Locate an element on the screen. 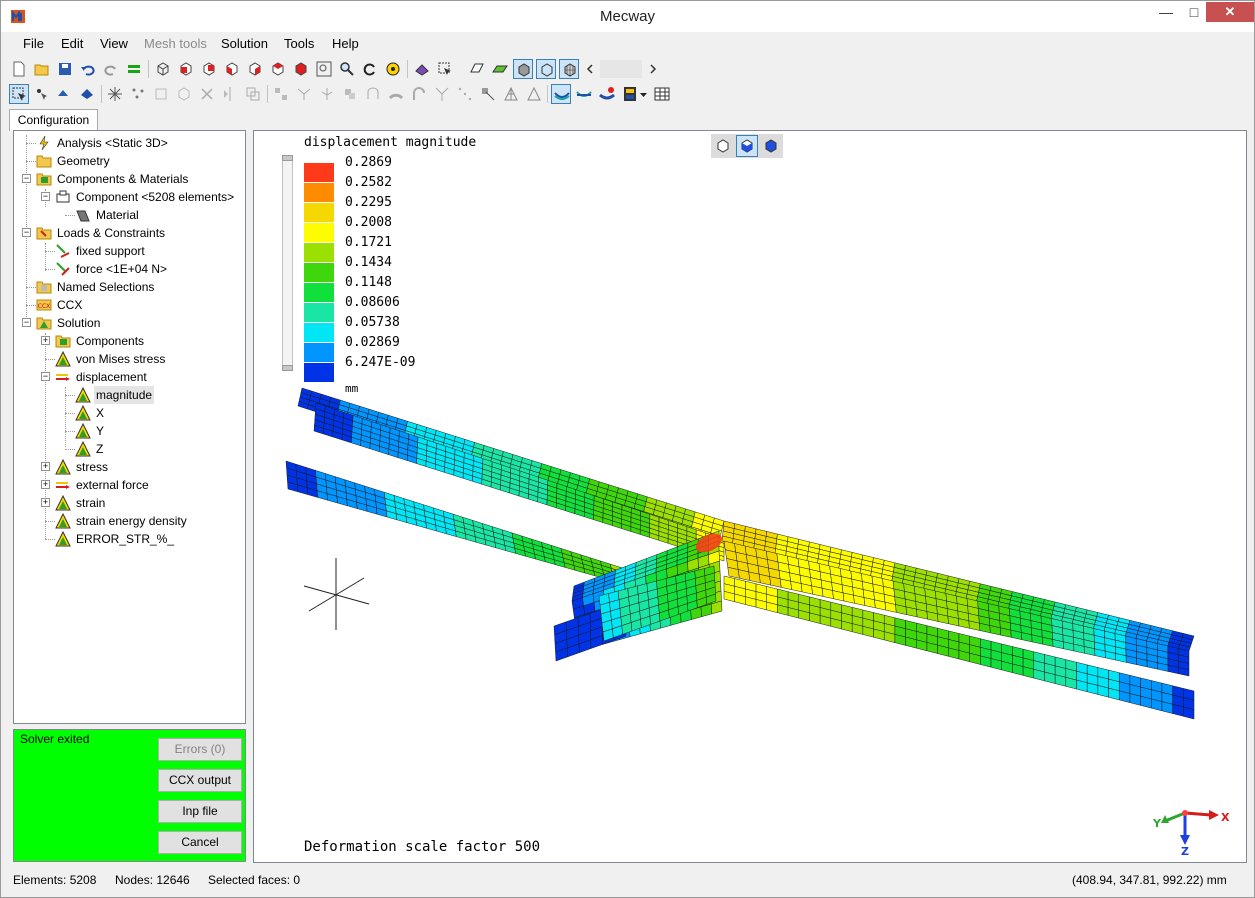  bend-button is located at coordinates (419, 94).